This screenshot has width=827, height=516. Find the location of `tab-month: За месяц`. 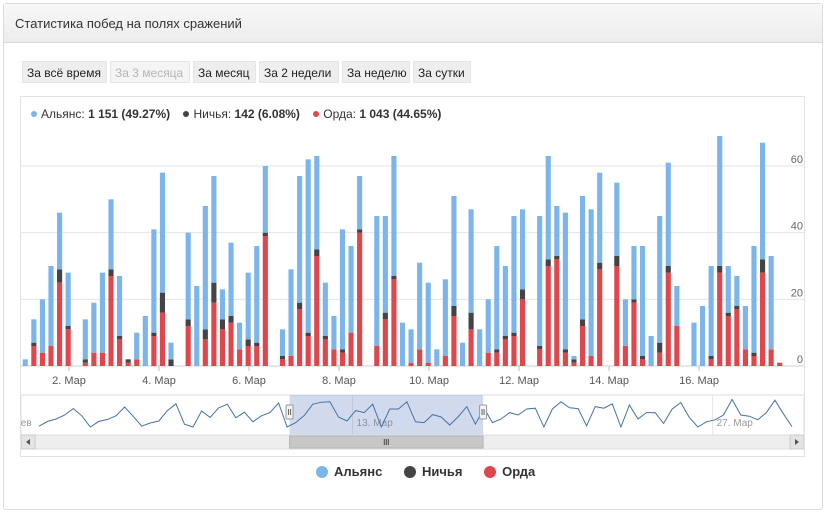

tab-month: За месяц is located at coordinates (224, 72).